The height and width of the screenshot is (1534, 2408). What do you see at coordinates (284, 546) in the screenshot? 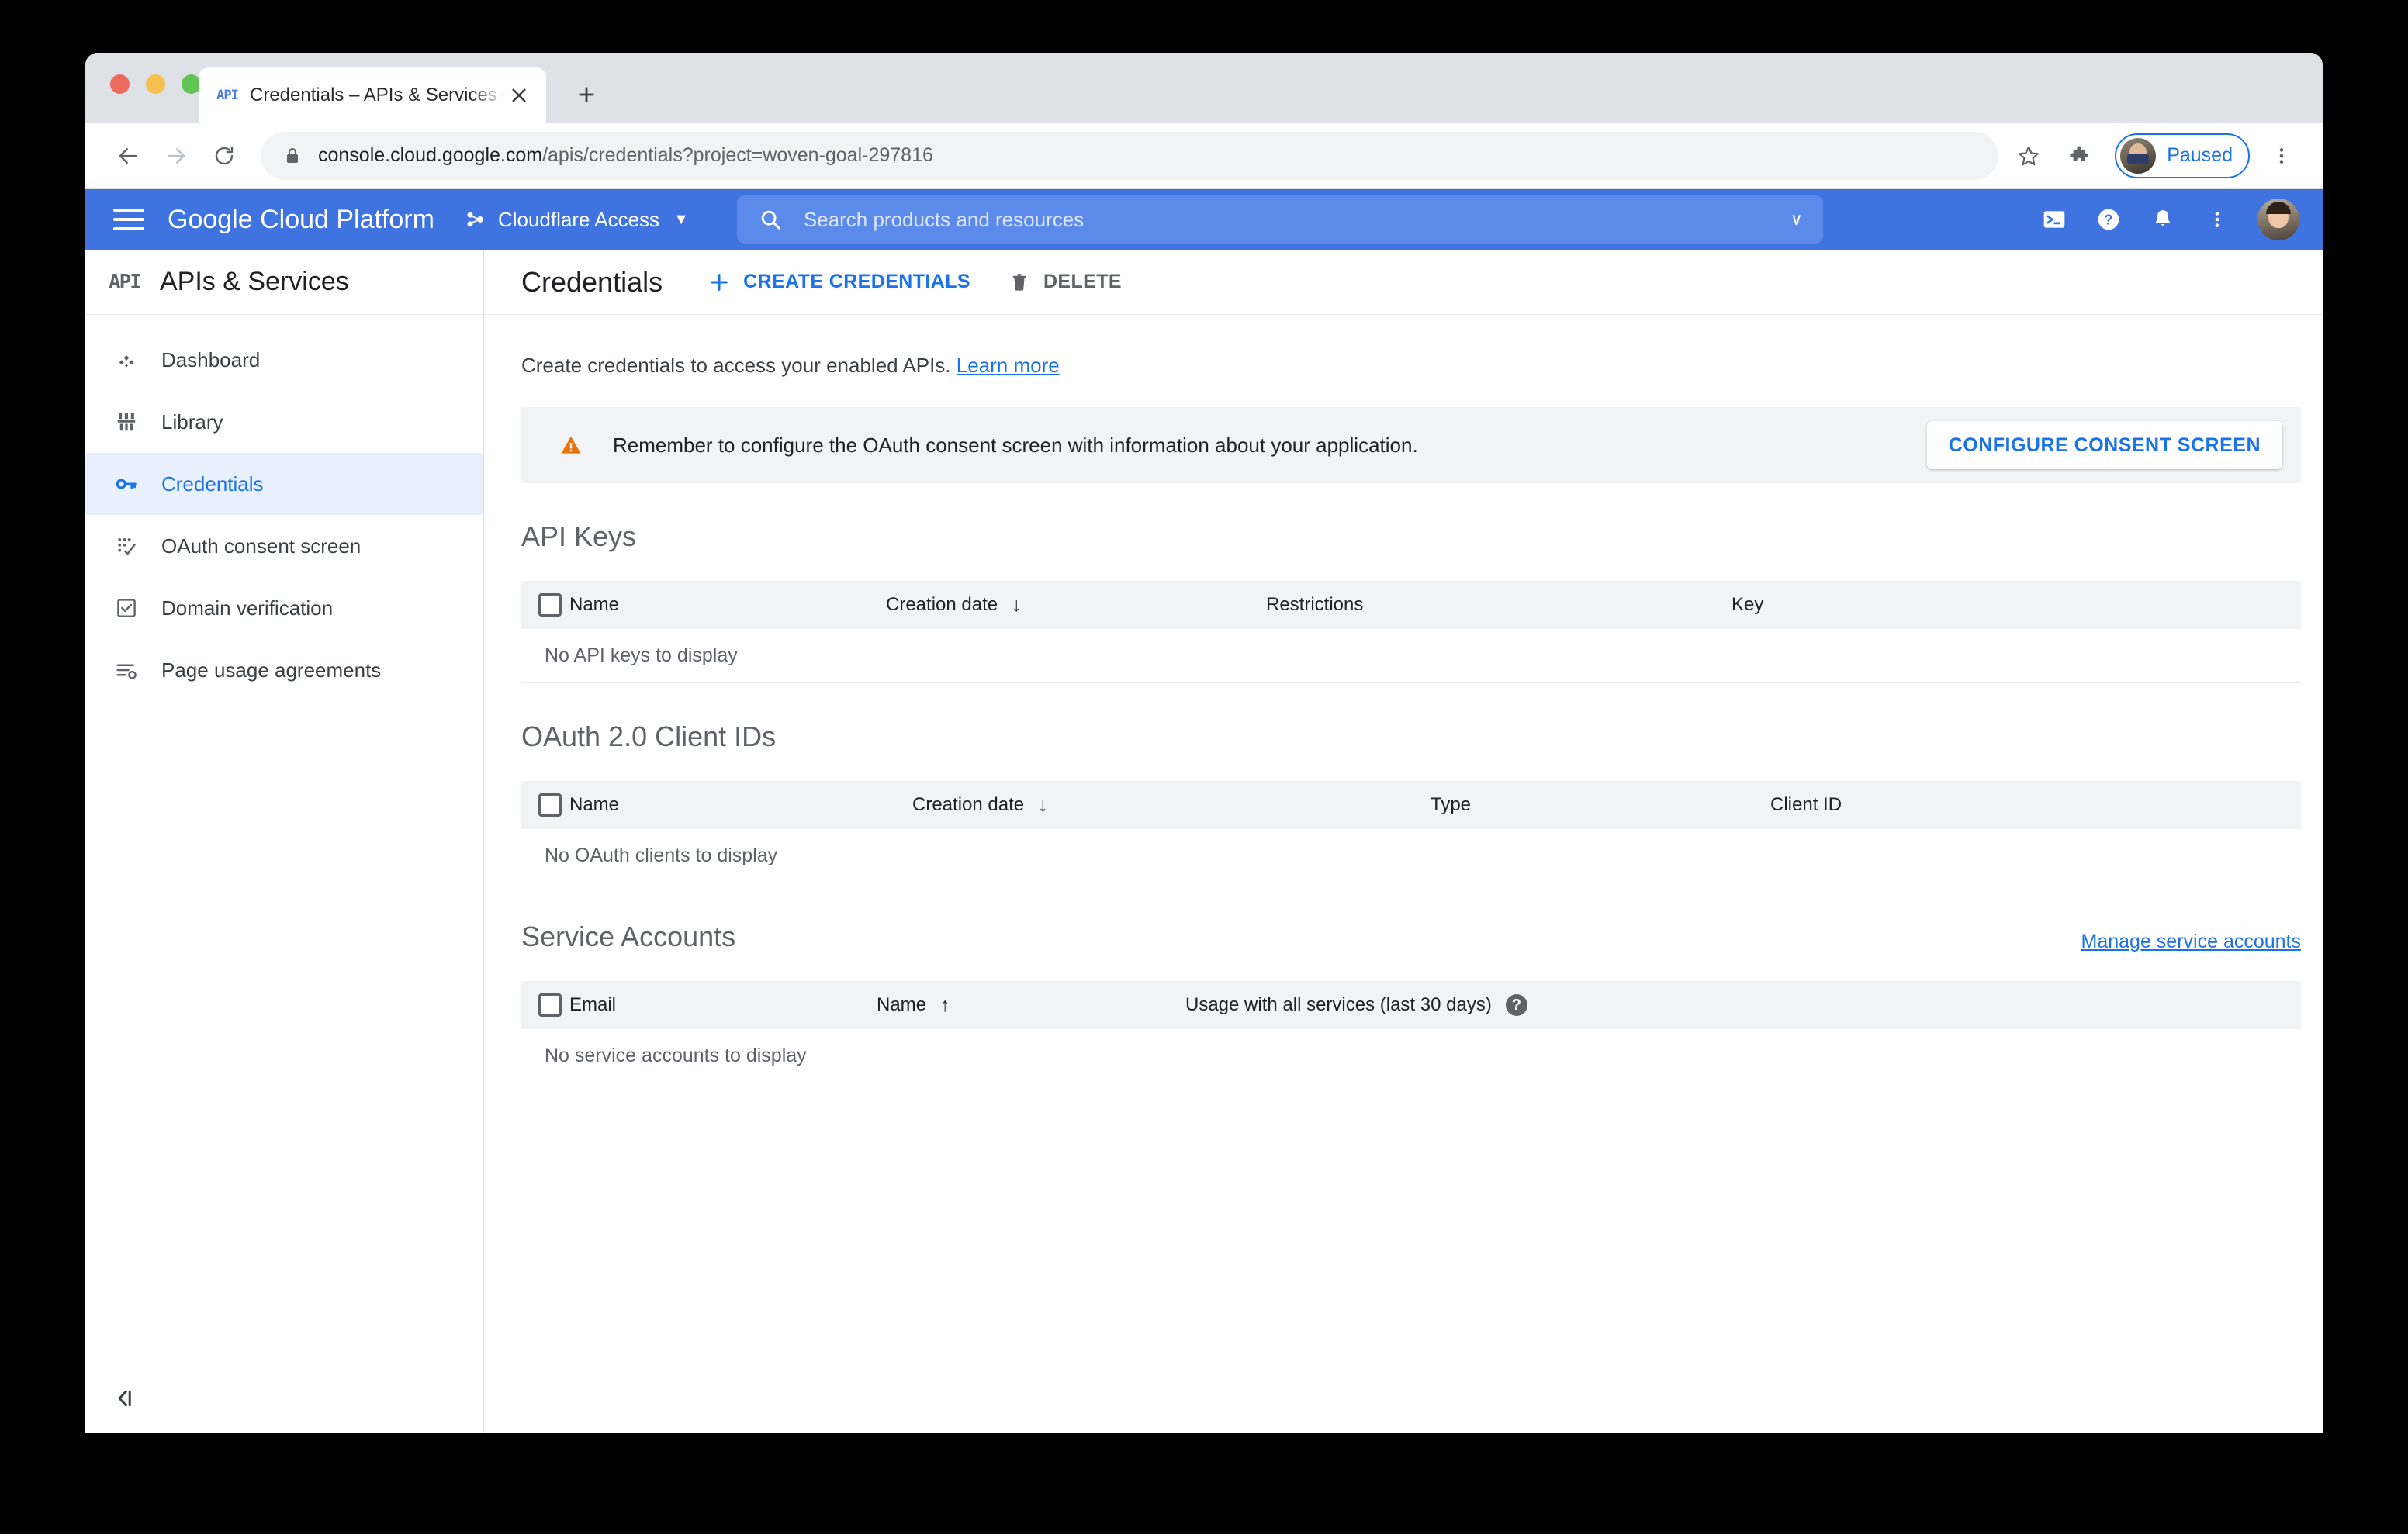
I see `sidebar-item-oauth-consent-screen: OAuth consent screen` at bounding box center [284, 546].